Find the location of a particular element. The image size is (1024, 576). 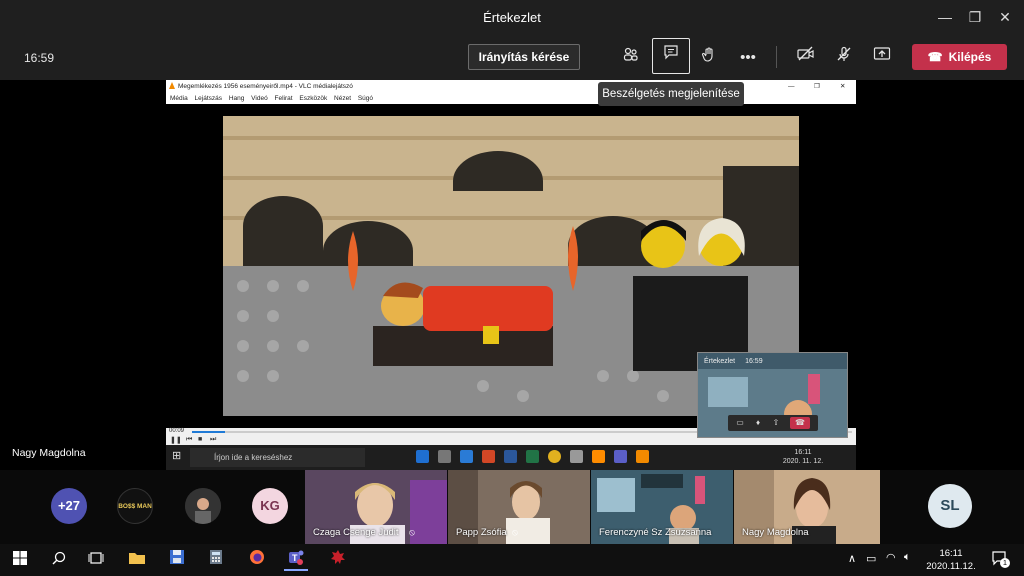

file-explorer-icon is located at coordinates (137, 560).